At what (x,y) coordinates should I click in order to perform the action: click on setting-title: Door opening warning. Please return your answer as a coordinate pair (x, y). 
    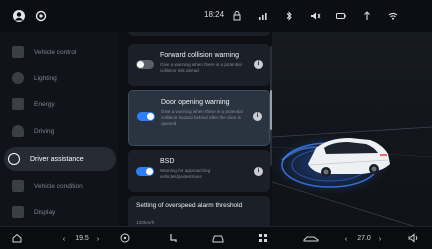
    Looking at the image, I should click on (195, 102).